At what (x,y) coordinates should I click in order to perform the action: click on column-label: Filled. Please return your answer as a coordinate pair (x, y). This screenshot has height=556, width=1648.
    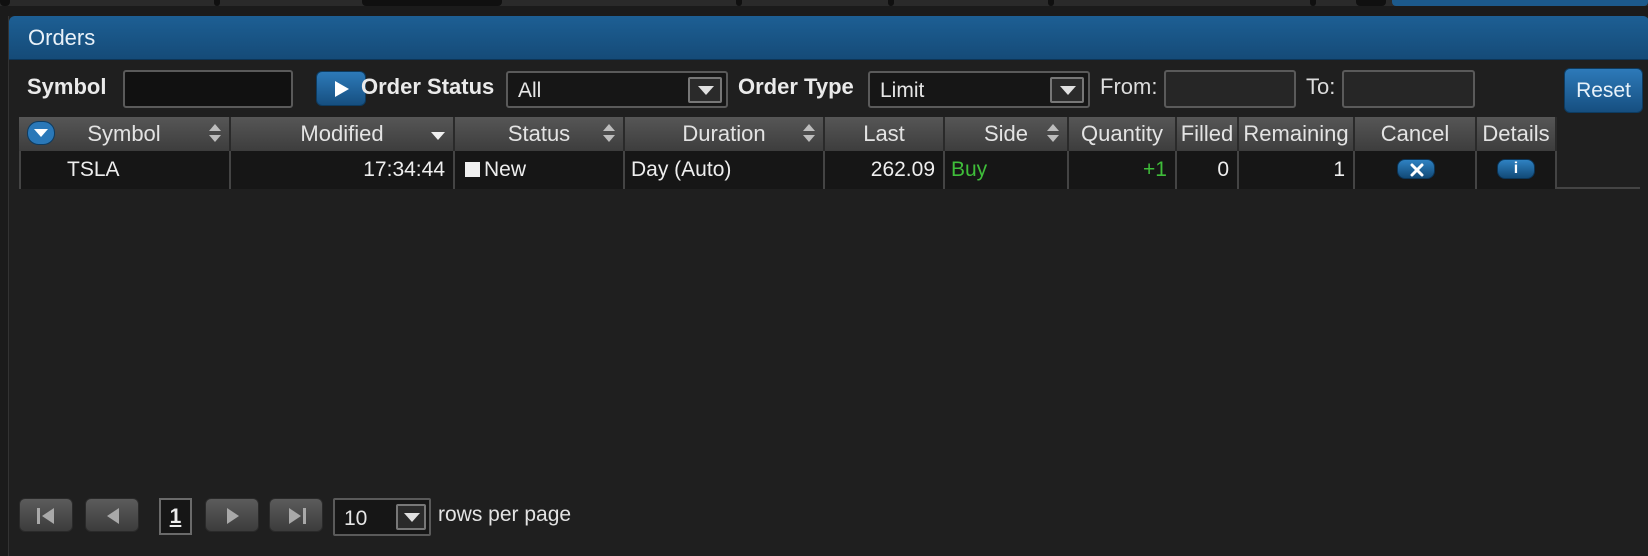
    Looking at the image, I should click on (1207, 133).